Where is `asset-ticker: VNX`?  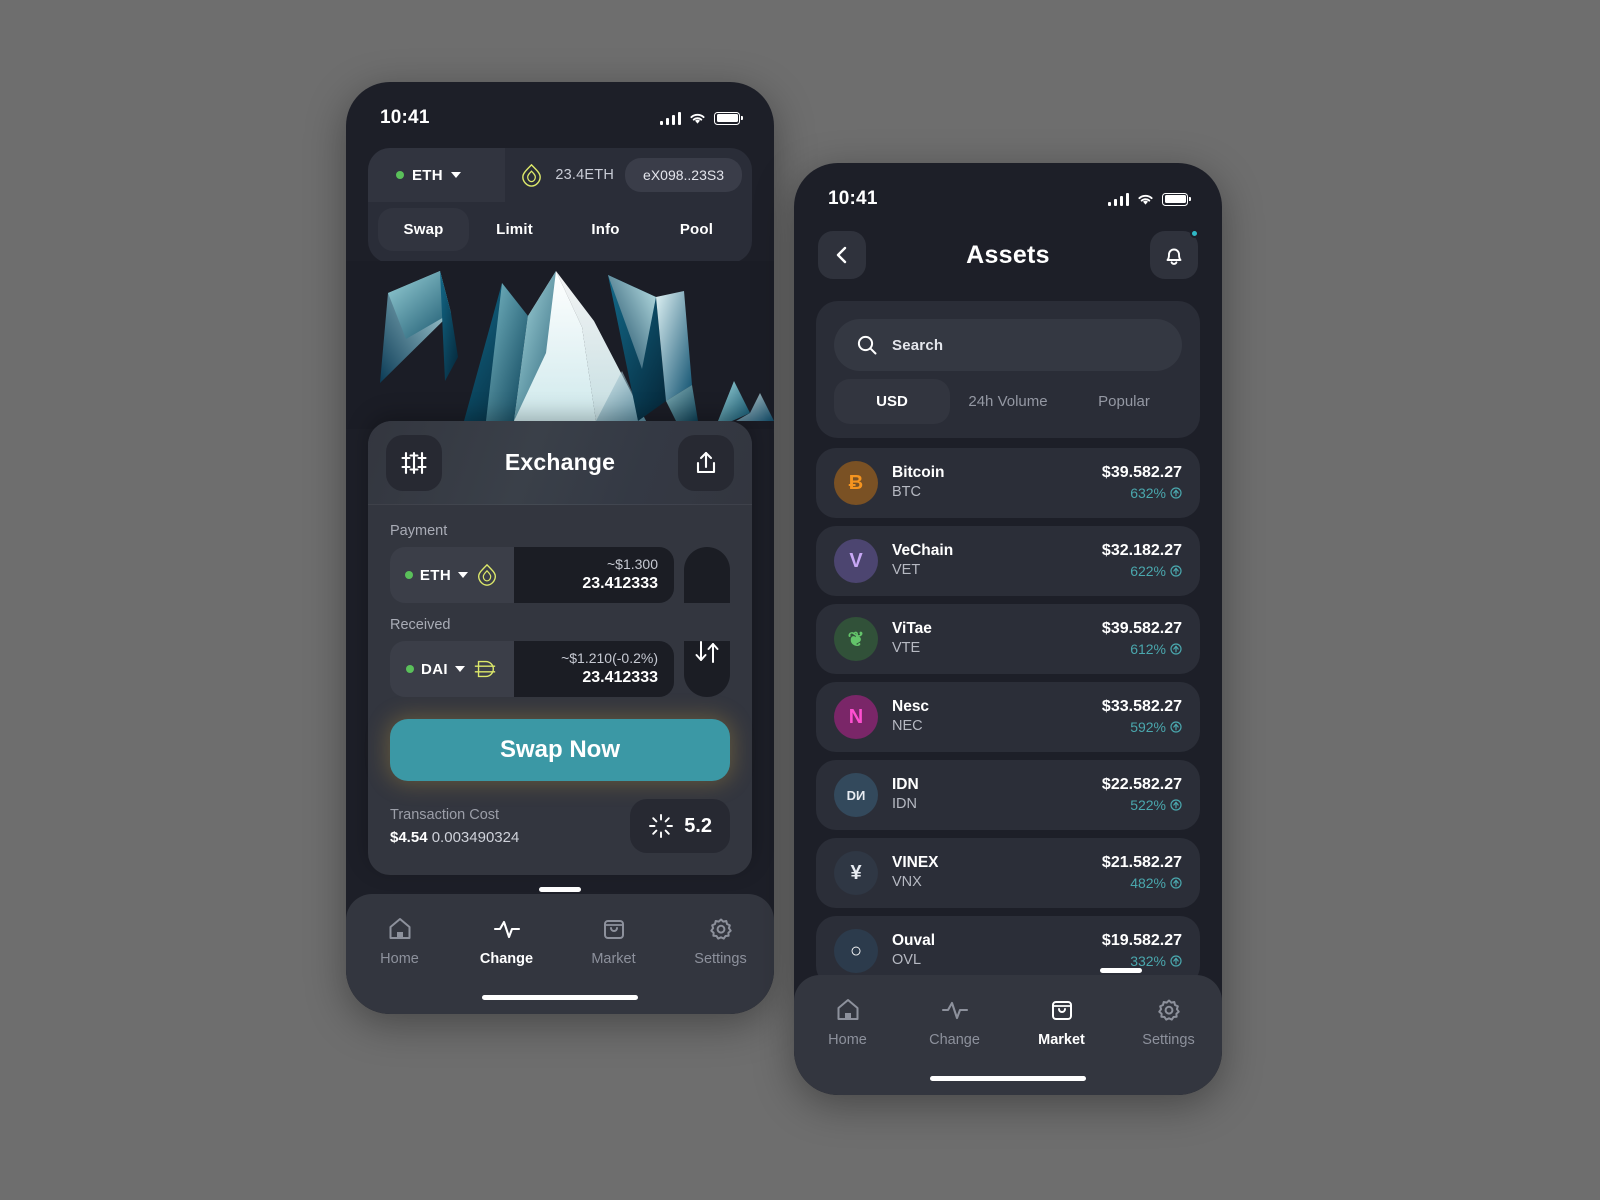 asset-ticker: VNX is located at coordinates (907, 882).